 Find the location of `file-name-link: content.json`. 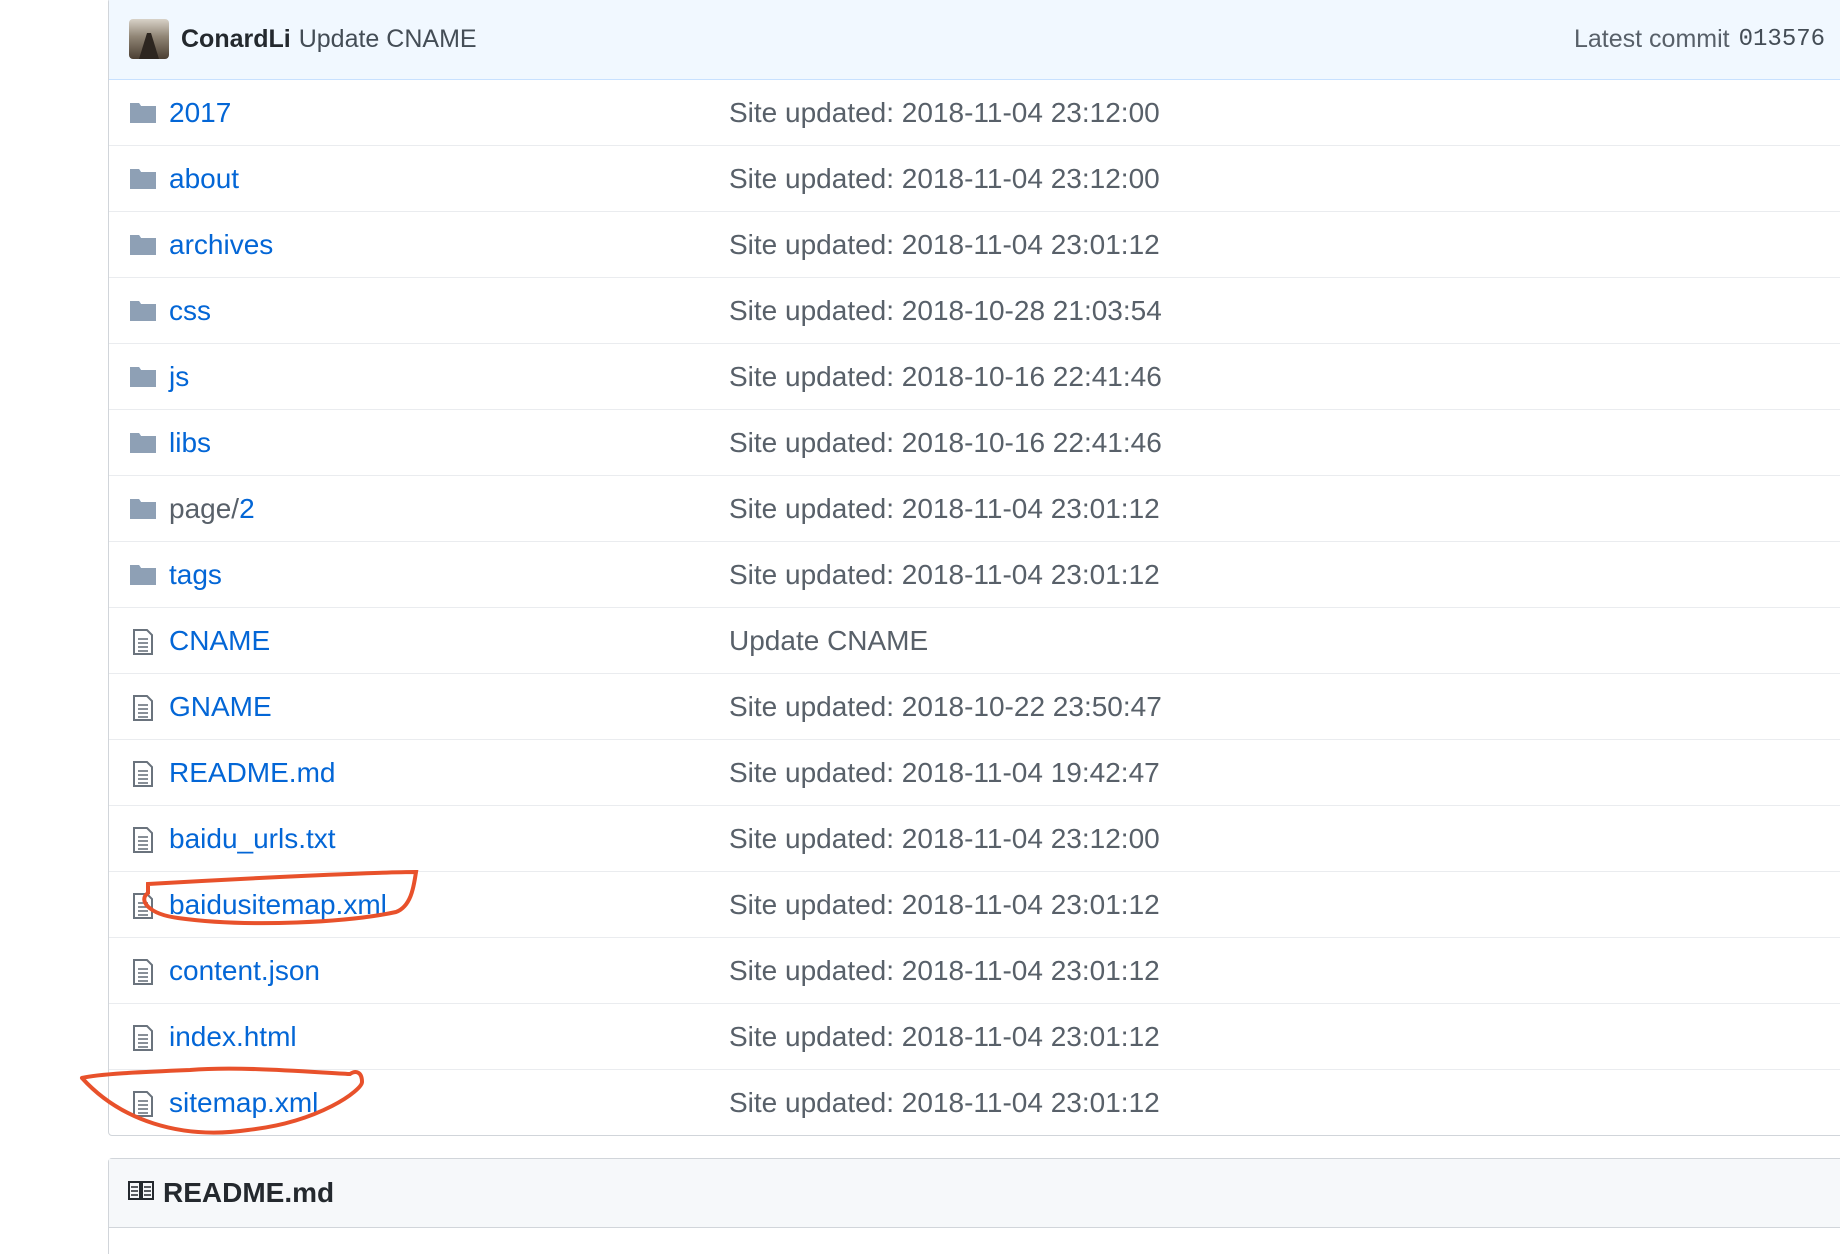

file-name-link: content.json is located at coordinates (244, 971).